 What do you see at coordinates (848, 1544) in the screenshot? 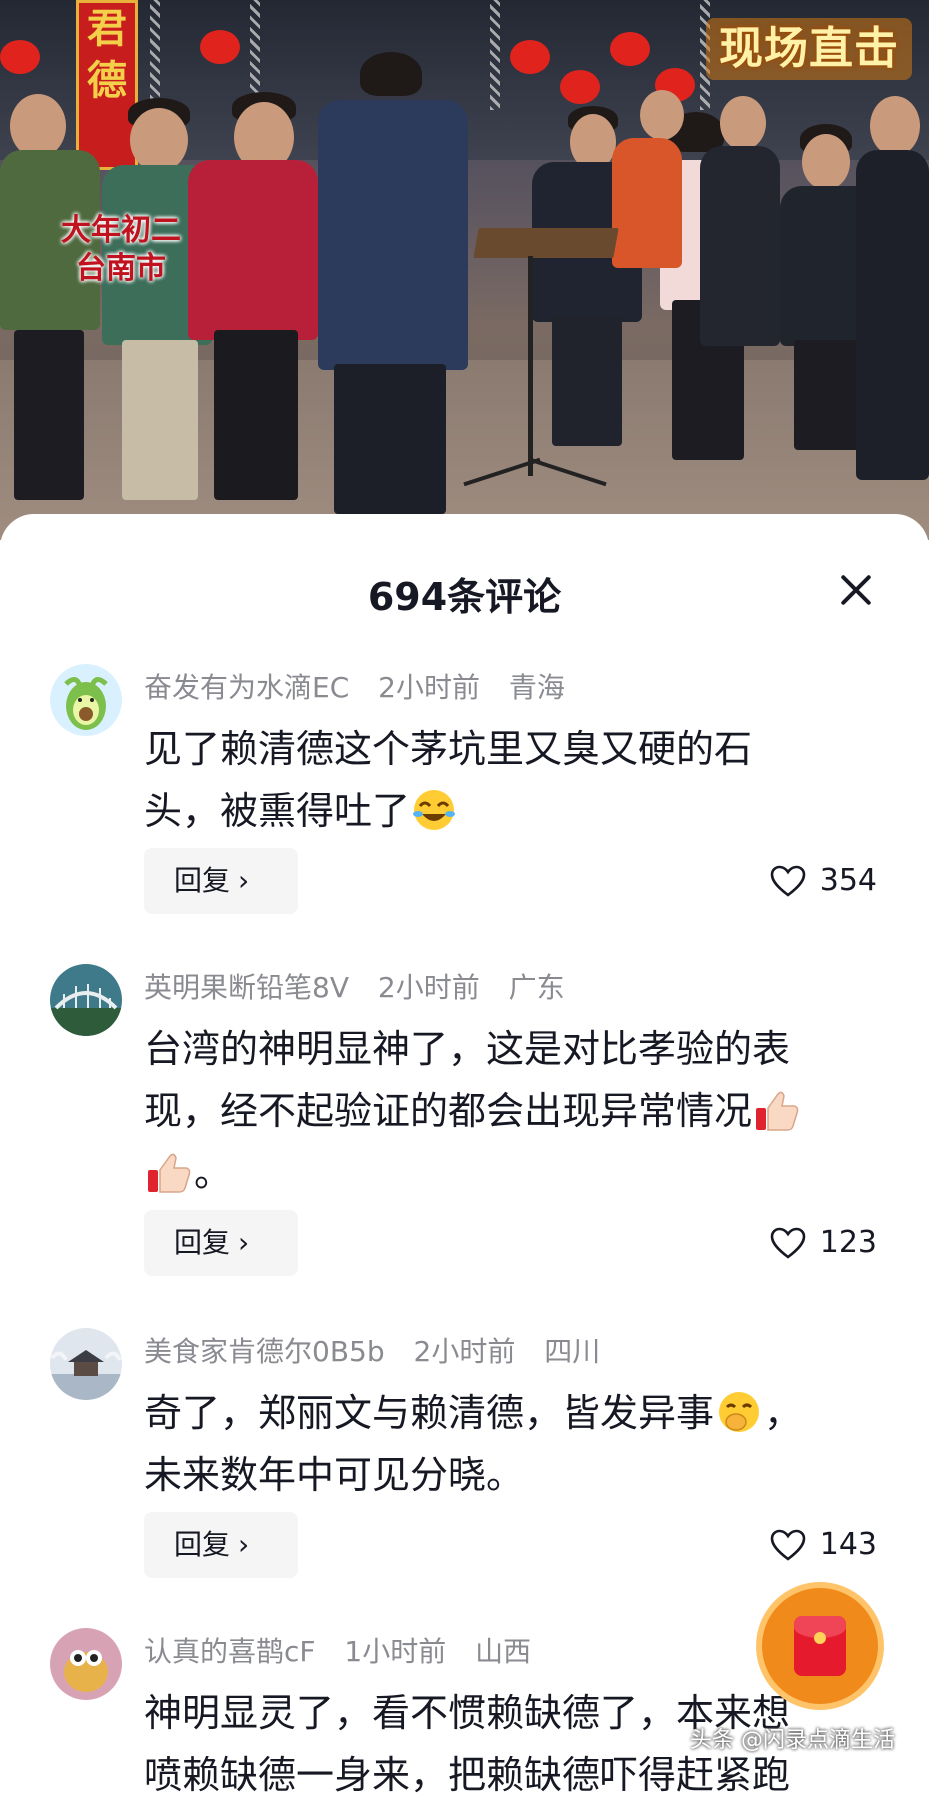
I see `like-count: 143` at bounding box center [848, 1544].